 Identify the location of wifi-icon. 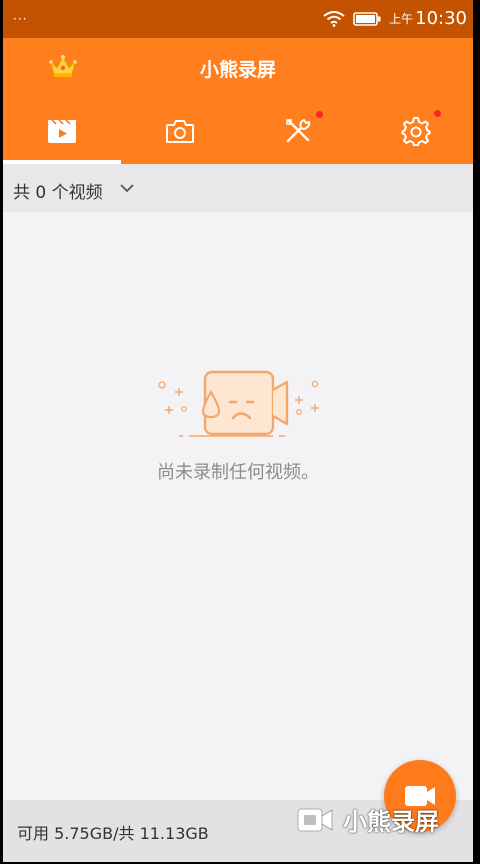
(334, 18).